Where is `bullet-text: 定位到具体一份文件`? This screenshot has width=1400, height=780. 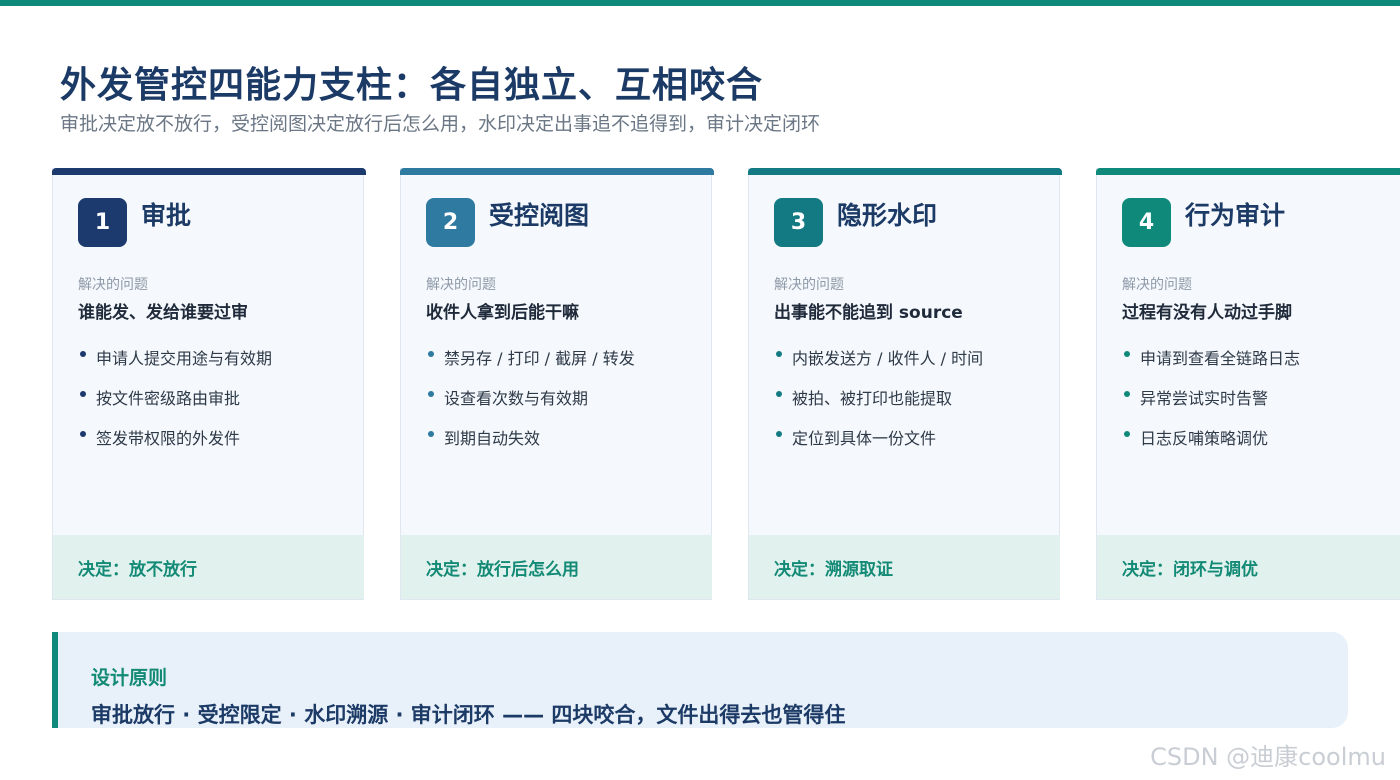 bullet-text: 定位到具体一份文件 is located at coordinates (864, 438).